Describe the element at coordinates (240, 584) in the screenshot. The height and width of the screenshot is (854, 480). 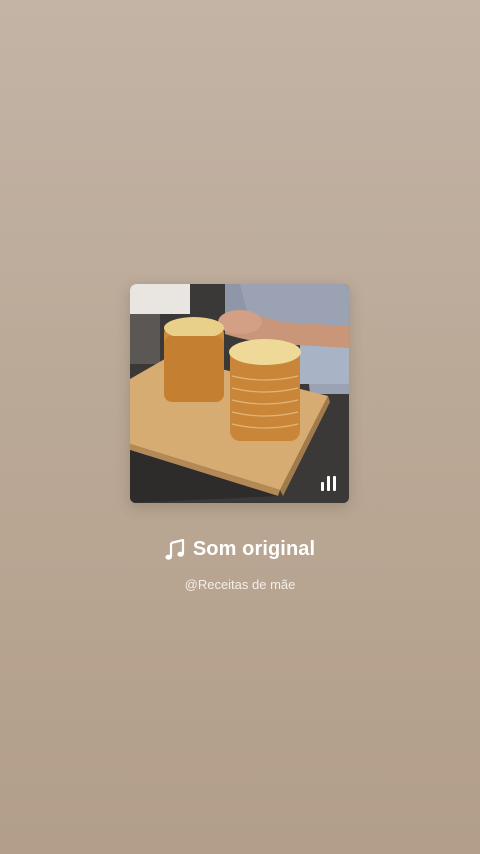
I see `audio-author-link: @Receitas de mãe` at that location.